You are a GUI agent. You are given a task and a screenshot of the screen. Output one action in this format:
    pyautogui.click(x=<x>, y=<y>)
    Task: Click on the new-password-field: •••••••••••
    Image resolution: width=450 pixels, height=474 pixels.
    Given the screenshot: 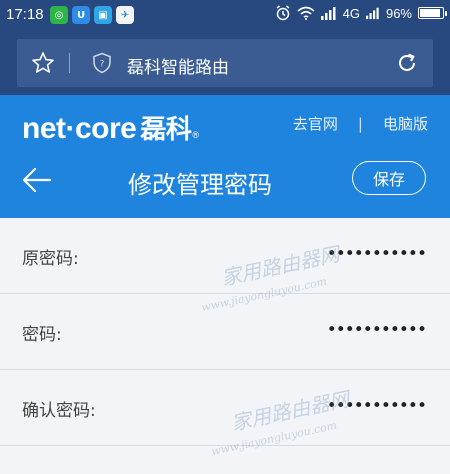 What is the action you would take?
    pyautogui.click(x=377, y=330)
    